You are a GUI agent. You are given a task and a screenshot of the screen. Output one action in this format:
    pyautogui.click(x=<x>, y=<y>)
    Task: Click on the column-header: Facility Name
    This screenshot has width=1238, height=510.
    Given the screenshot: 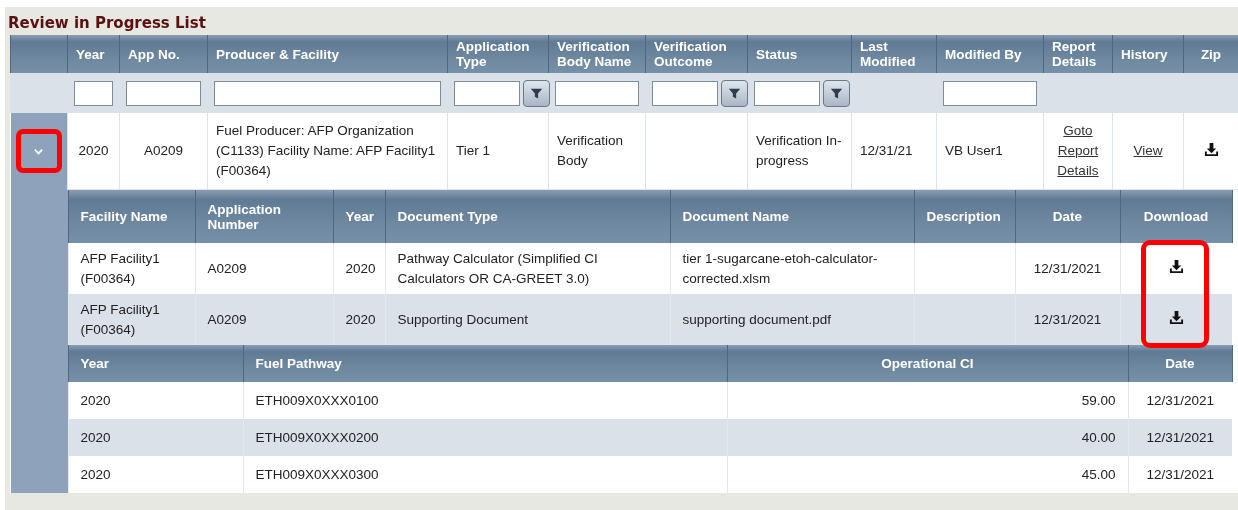 What is the action you would take?
    pyautogui.click(x=131, y=216)
    